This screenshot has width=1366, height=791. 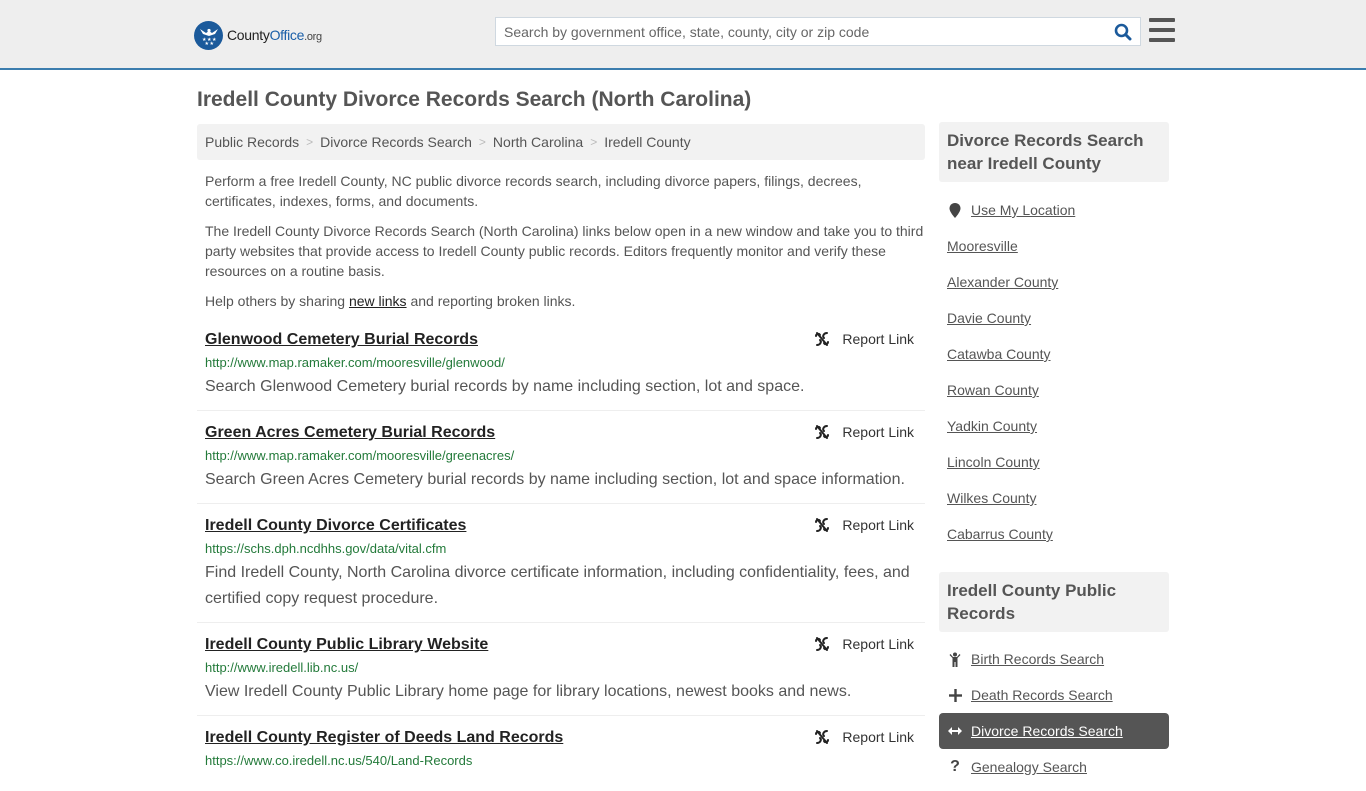 What do you see at coordinates (982, 246) in the screenshot?
I see `nearby-link-mooresville: Mooresville` at bounding box center [982, 246].